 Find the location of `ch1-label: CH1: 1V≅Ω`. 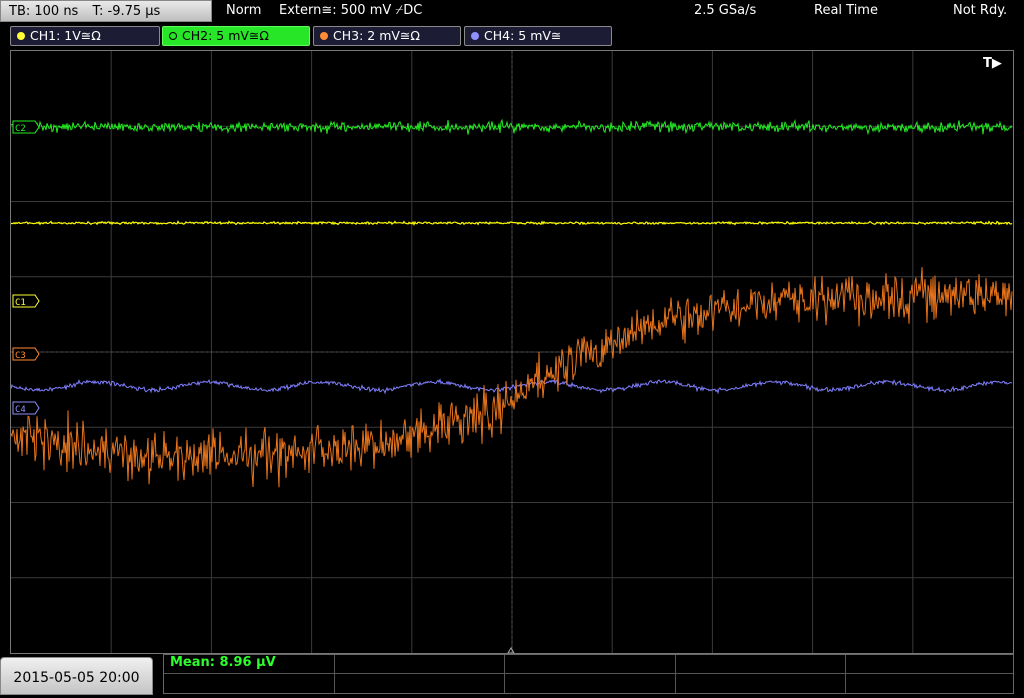

ch1-label: CH1: 1V≅Ω is located at coordinates (65, 35).